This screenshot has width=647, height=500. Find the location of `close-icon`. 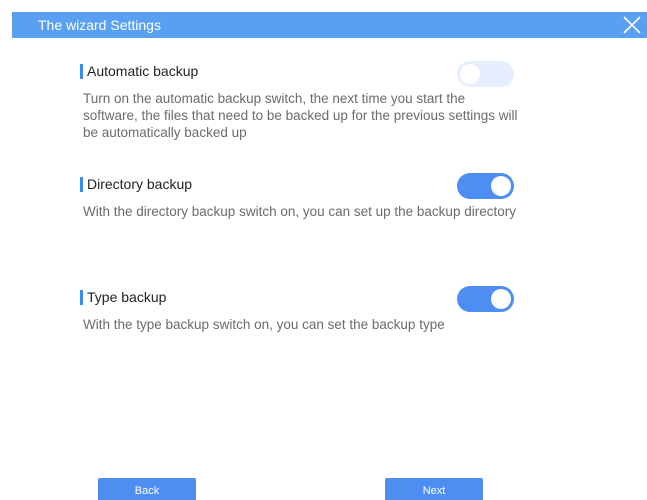

close-icon is located at coordinates (632, 25).